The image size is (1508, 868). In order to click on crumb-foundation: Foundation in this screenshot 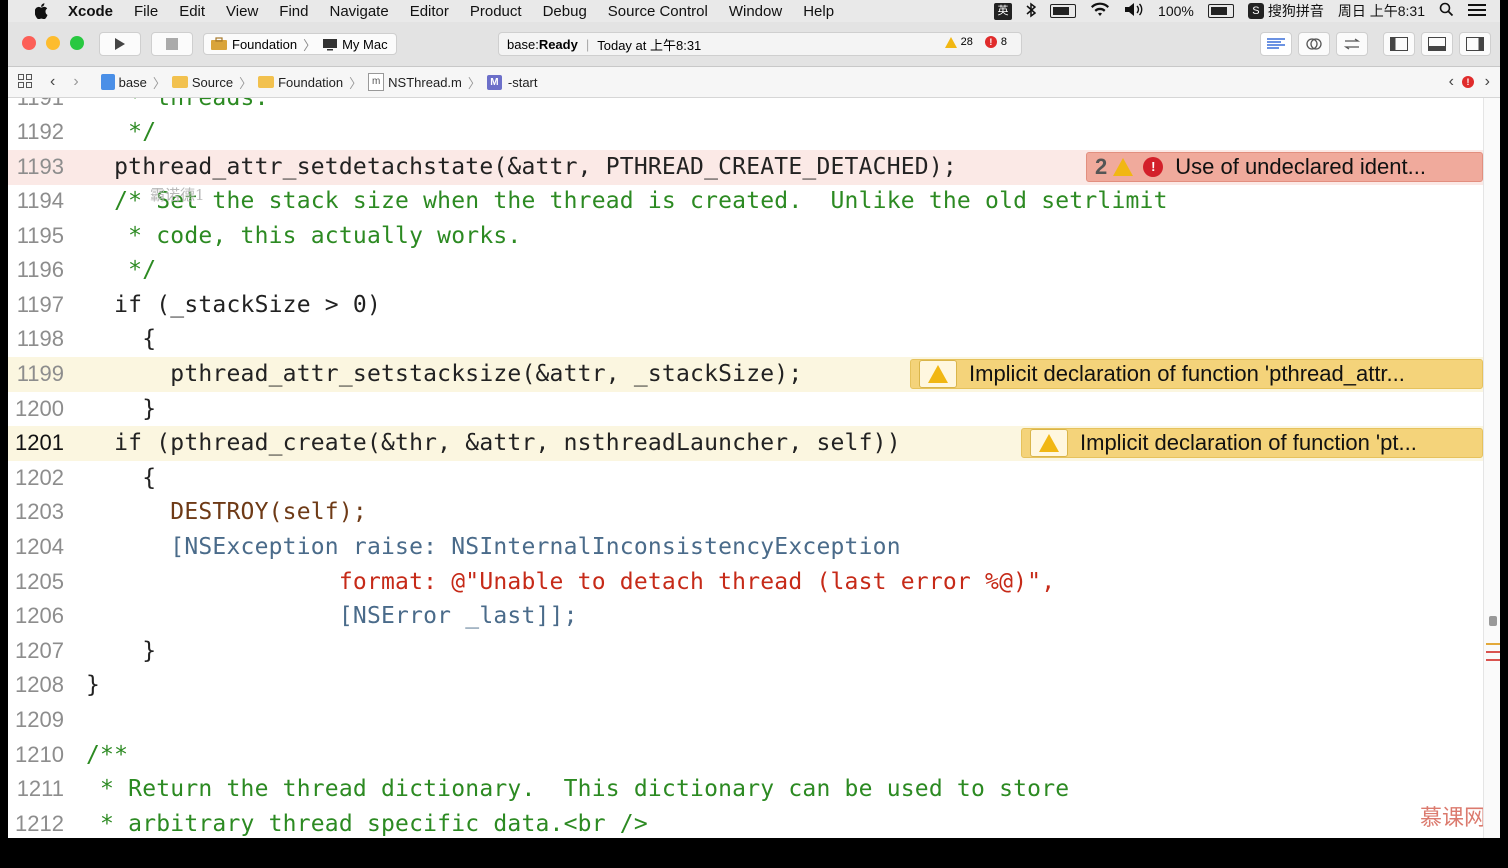, I will do `click(310, 82)`.